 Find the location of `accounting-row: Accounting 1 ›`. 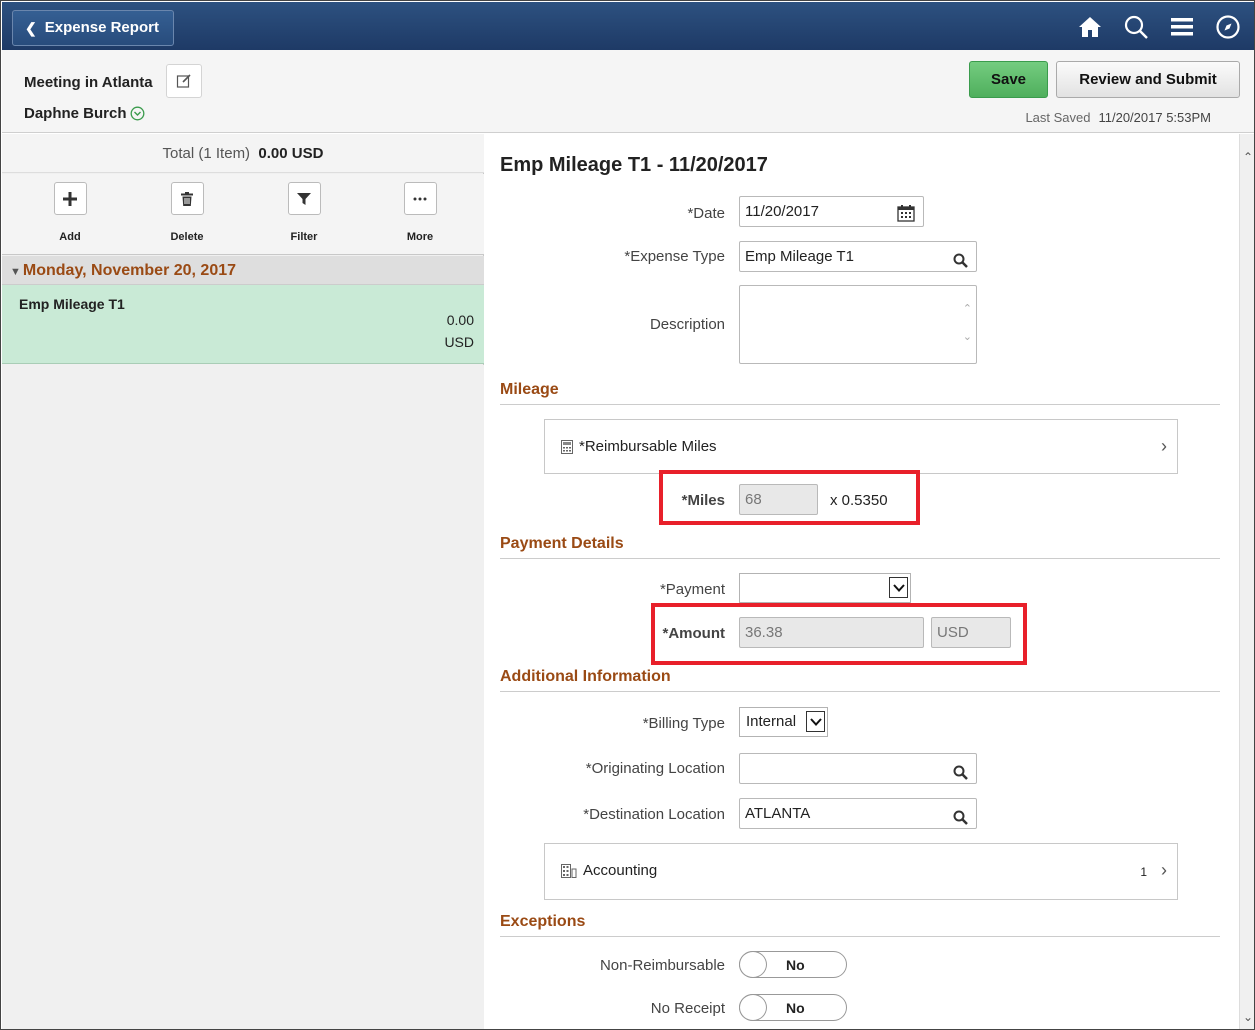

accounting-row: Accounting 1 › is located at coordinates (861, 871).